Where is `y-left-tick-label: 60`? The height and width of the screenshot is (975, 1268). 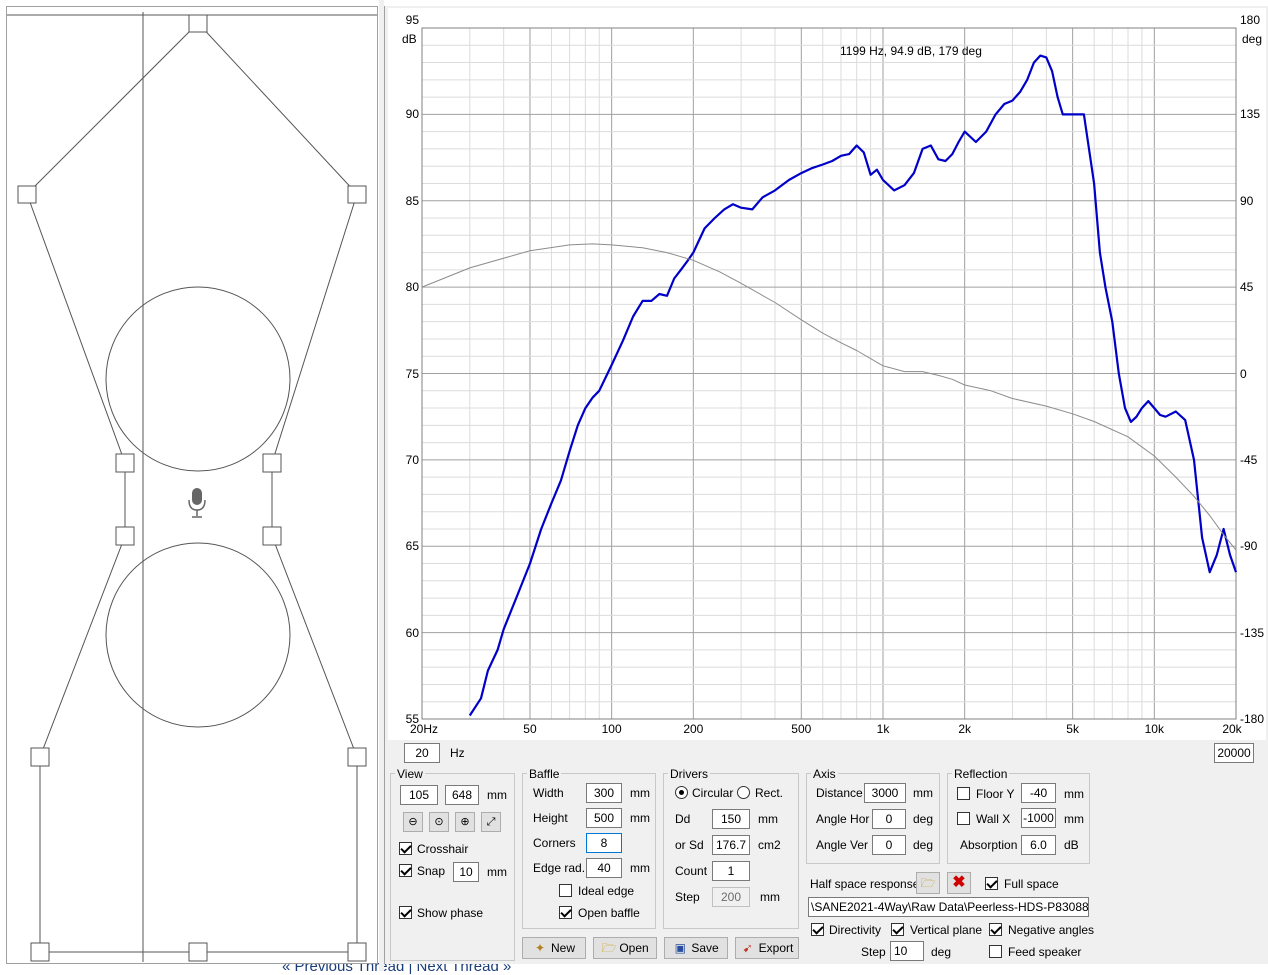 y-left-tick-label: 60 is located at coordinates (412, 632).